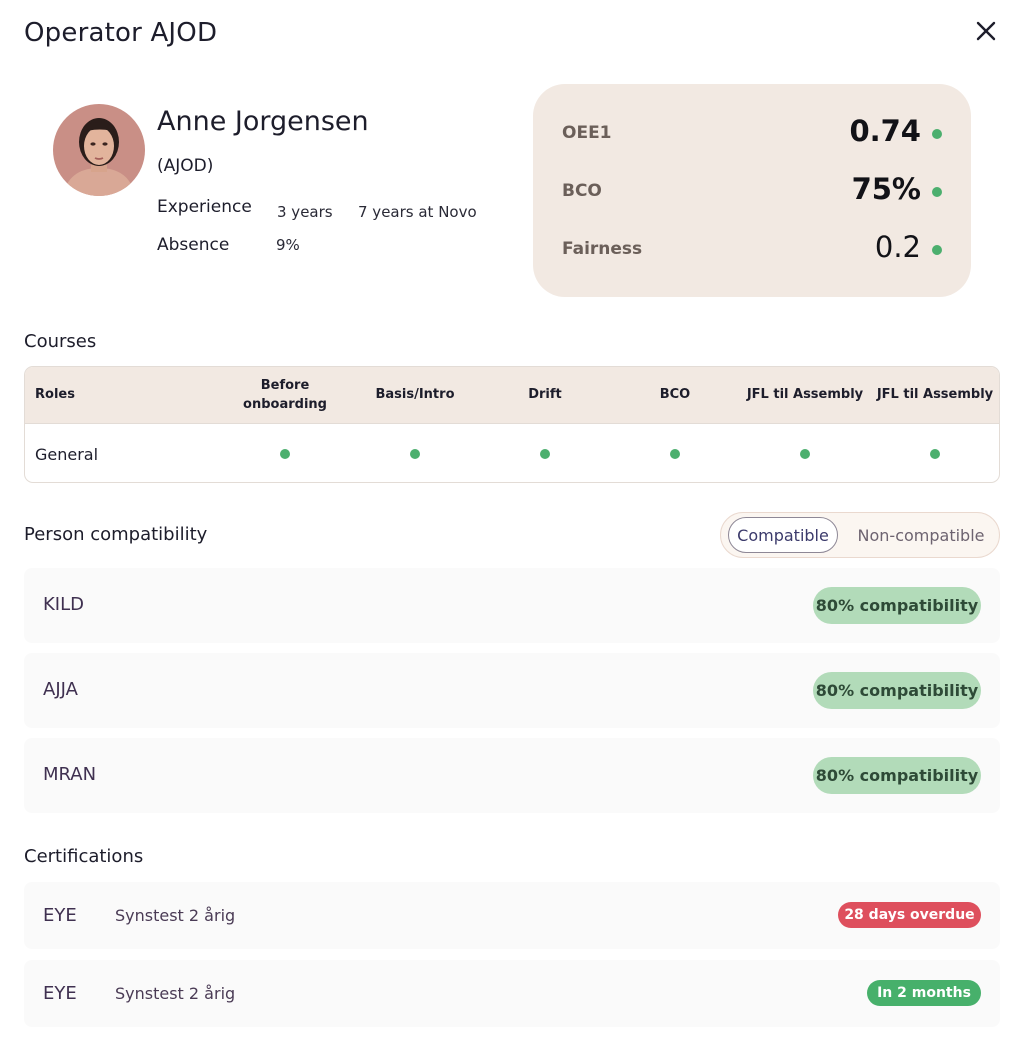  I want to click on absence-label: Absence, so click(193, 245).